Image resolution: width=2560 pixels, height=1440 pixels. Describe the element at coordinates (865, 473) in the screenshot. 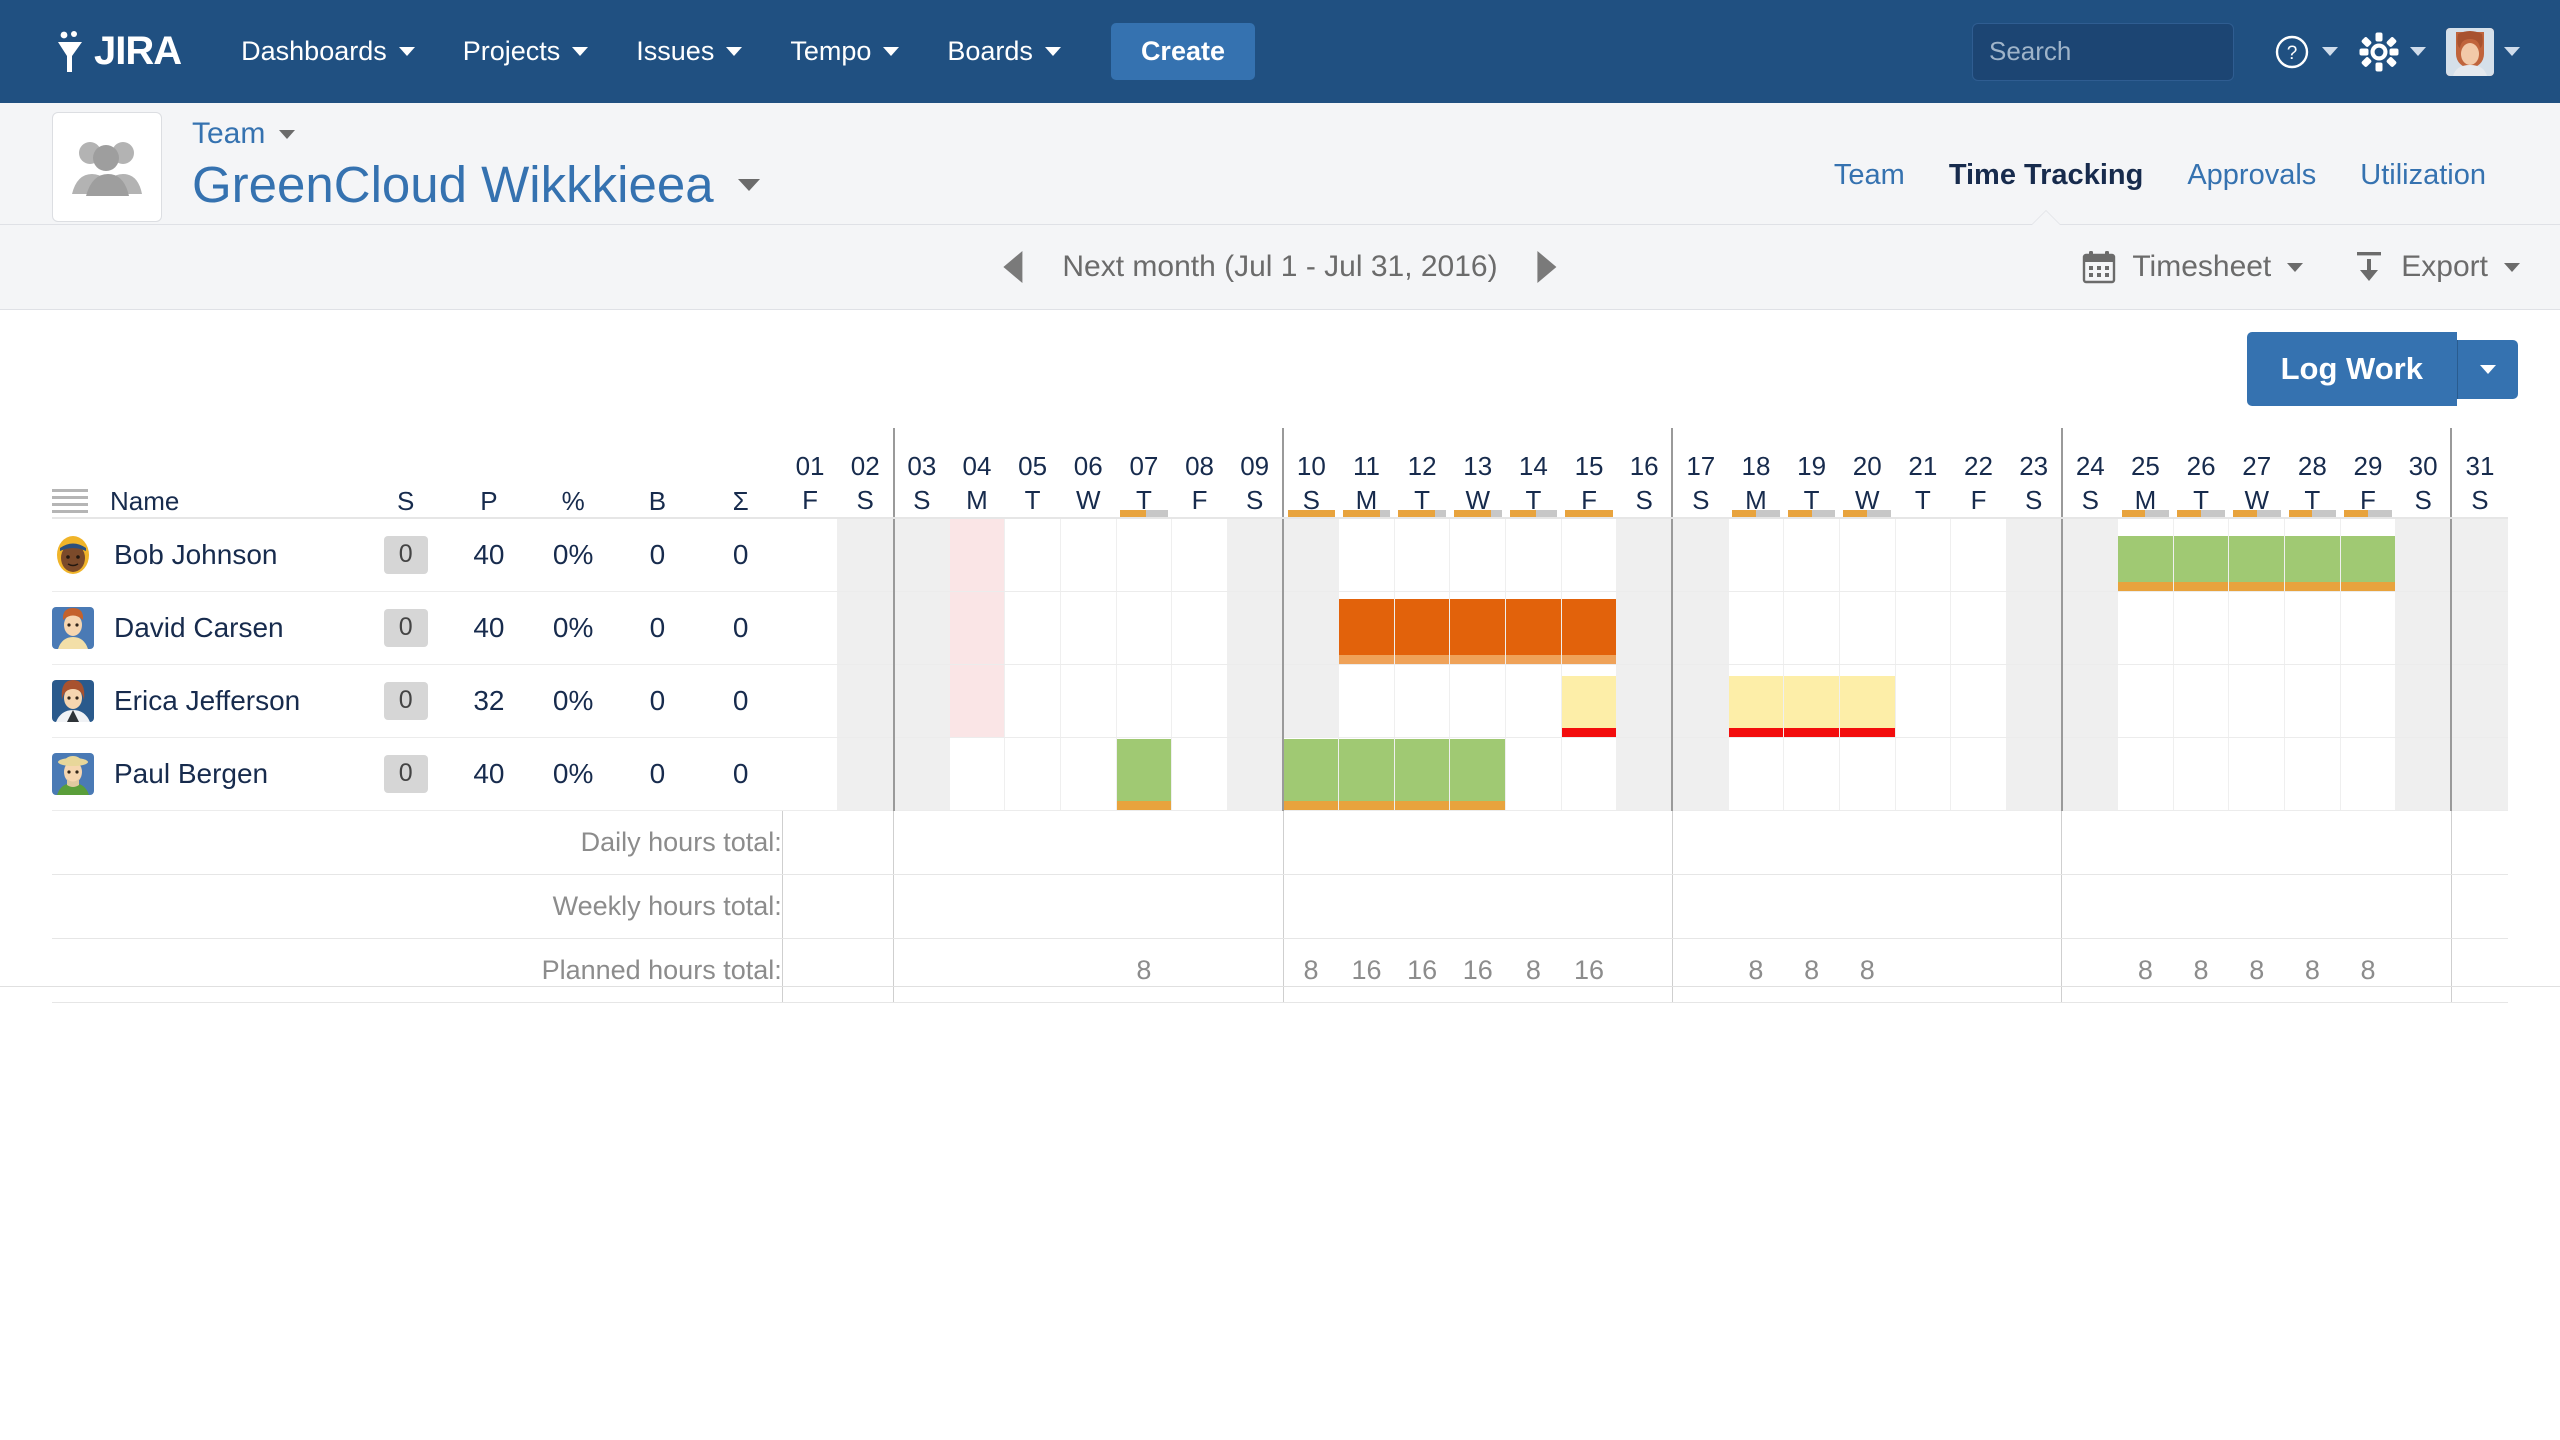

I see `column-header-day-02: 02 S` at that location.